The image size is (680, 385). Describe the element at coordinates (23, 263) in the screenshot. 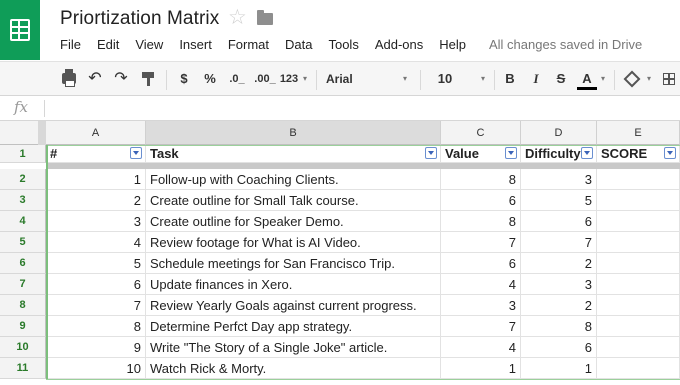

I see `row-header: 6` at that location.